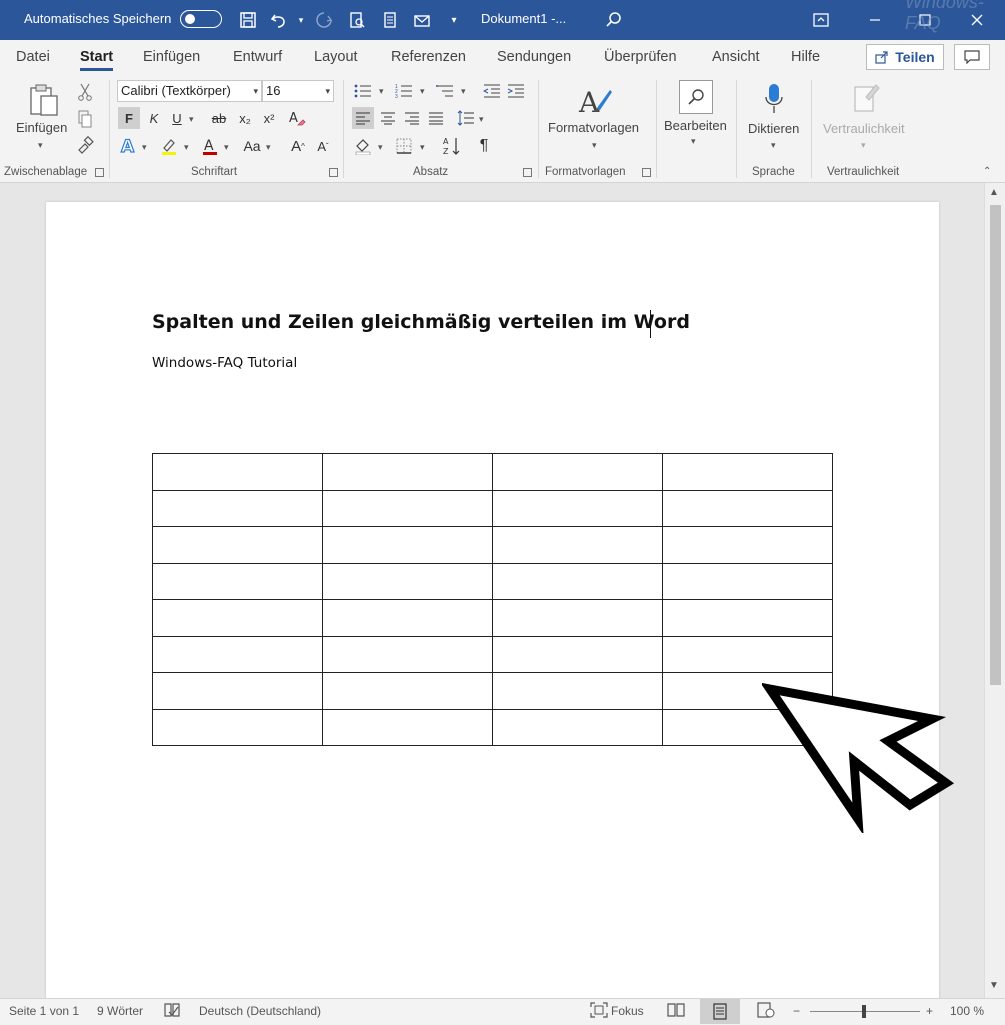 This screenshot has width=1005, height=1025. I want to click on styles-dropdown-icon: ▾, so click(594, 145).